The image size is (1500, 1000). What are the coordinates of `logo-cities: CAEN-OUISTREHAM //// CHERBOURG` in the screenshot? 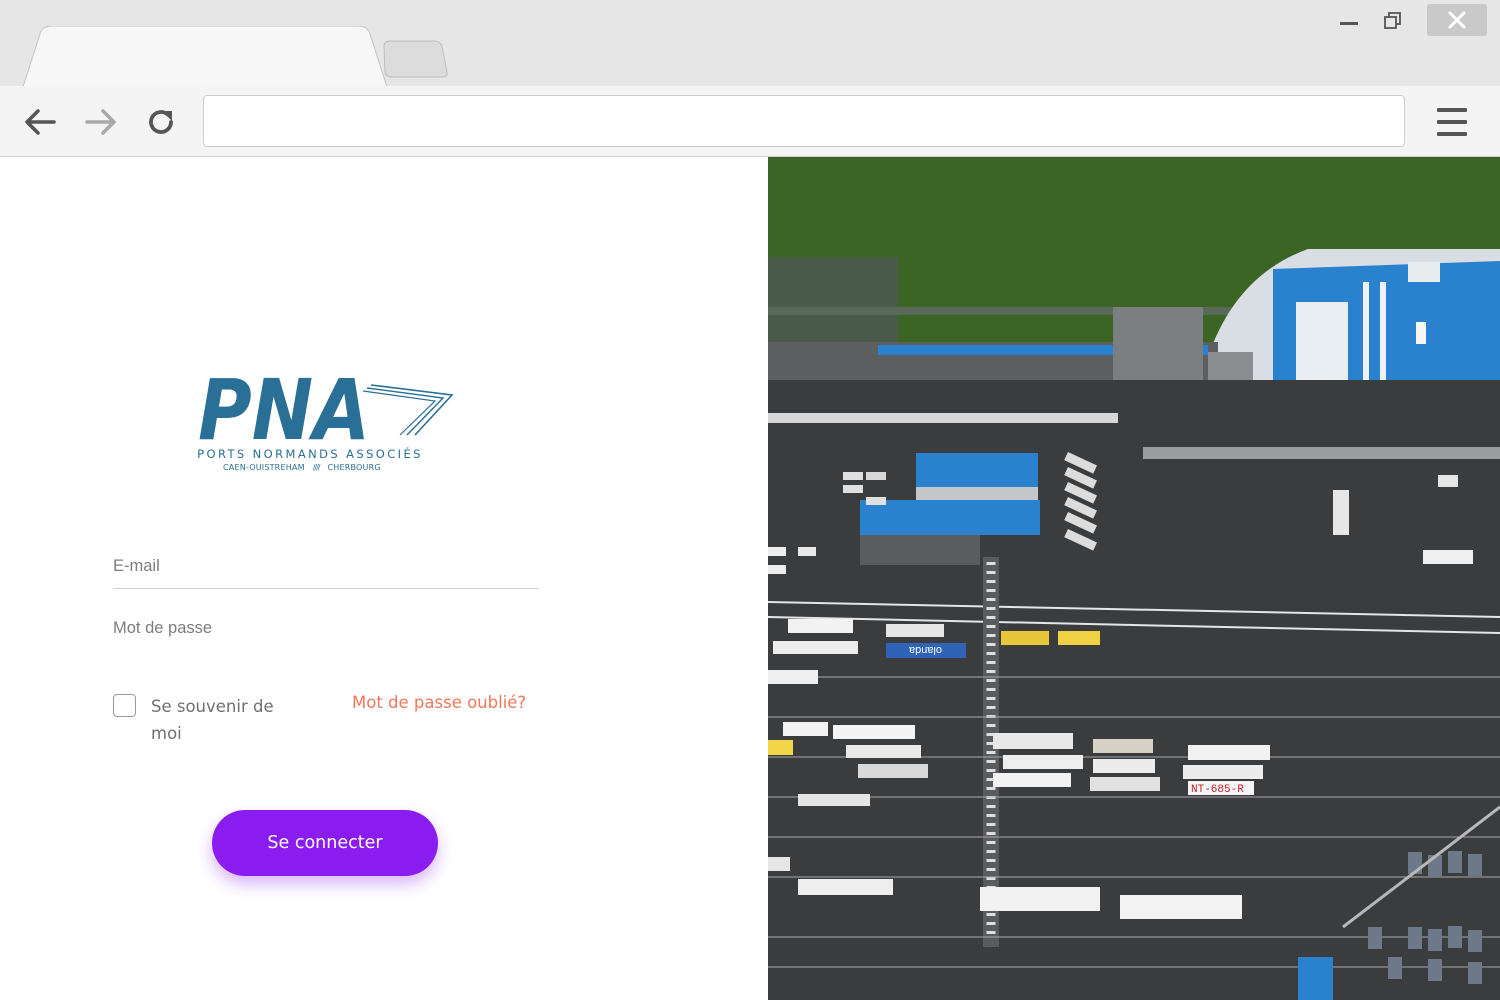 It's located at (302, 467).